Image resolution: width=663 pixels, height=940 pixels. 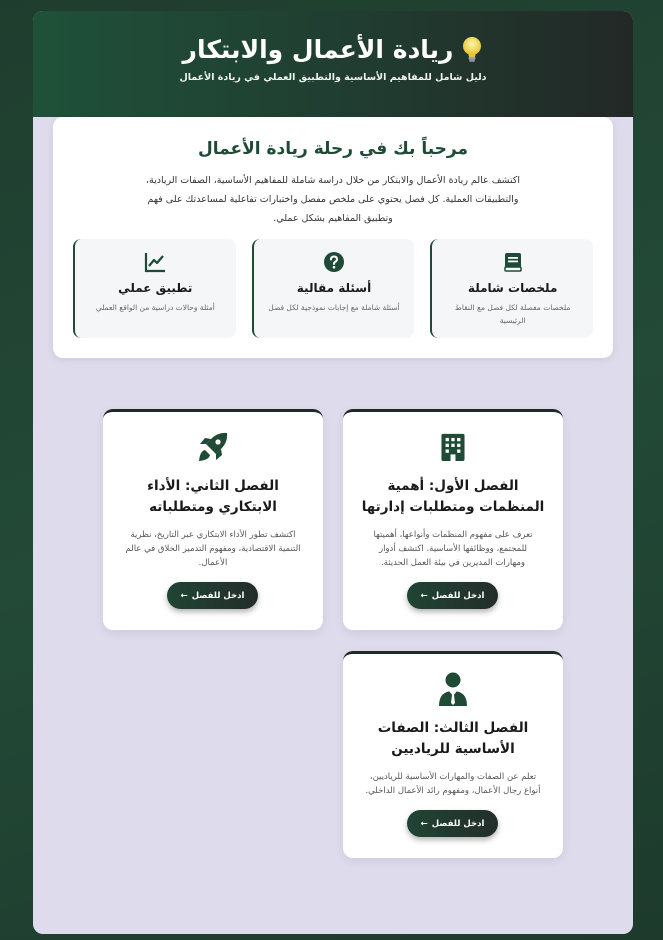 I want to click on rocket-icon, so click(x=213, y=446).